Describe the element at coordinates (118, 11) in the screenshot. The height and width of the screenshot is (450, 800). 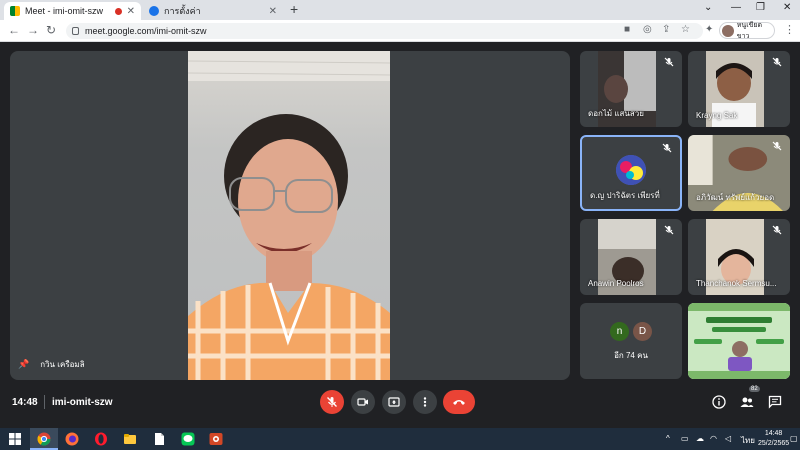
I see `recording-dot-icon` at that location.